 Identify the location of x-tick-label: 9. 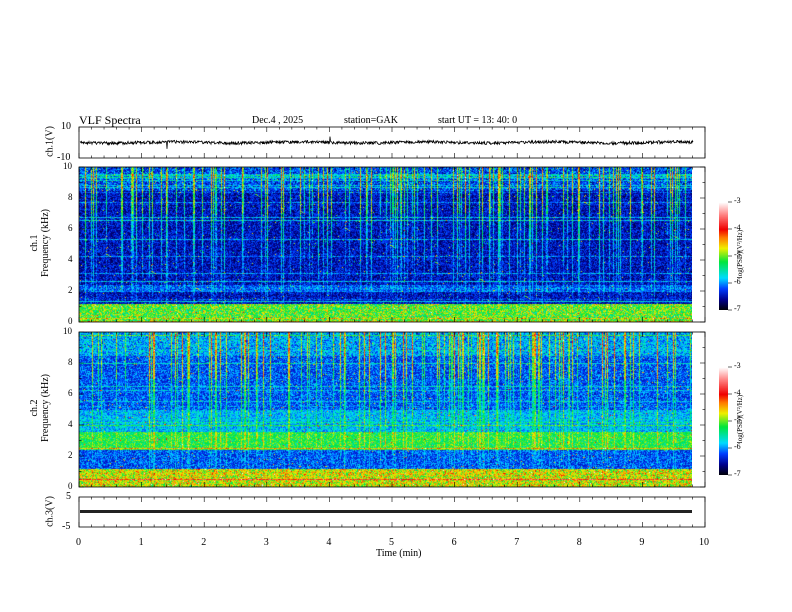
(642, 542).